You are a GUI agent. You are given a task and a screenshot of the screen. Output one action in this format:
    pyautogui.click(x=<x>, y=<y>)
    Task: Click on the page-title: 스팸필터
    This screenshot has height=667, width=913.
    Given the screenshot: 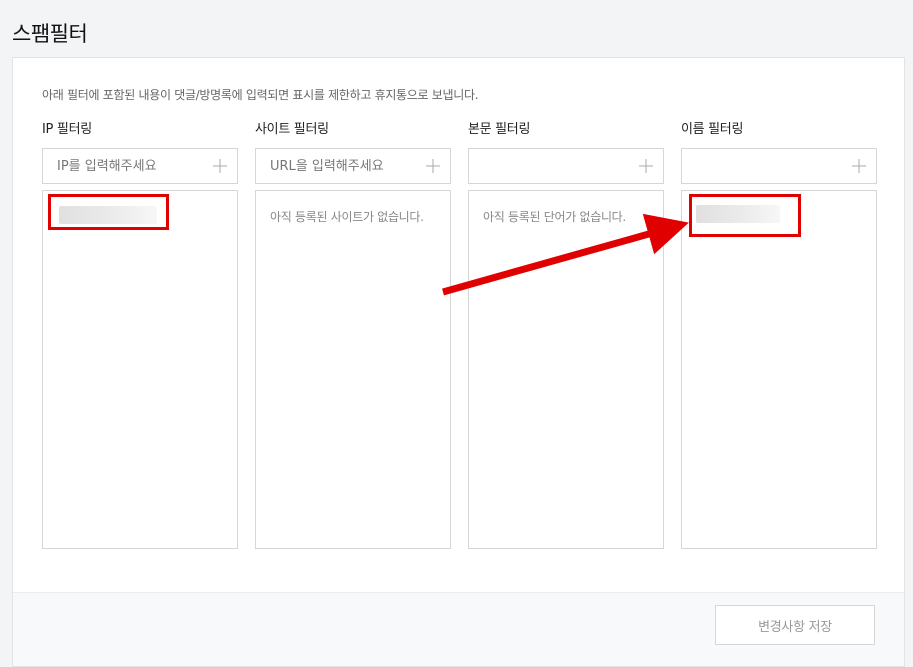 What is the action you would take?
    pyautogui.click(x=50, y=34)
    